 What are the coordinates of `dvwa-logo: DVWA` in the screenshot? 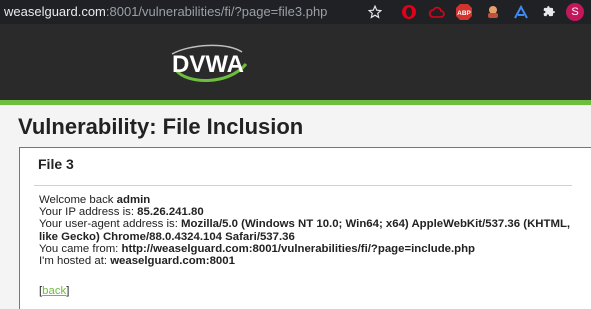 It's located at (208, 64).